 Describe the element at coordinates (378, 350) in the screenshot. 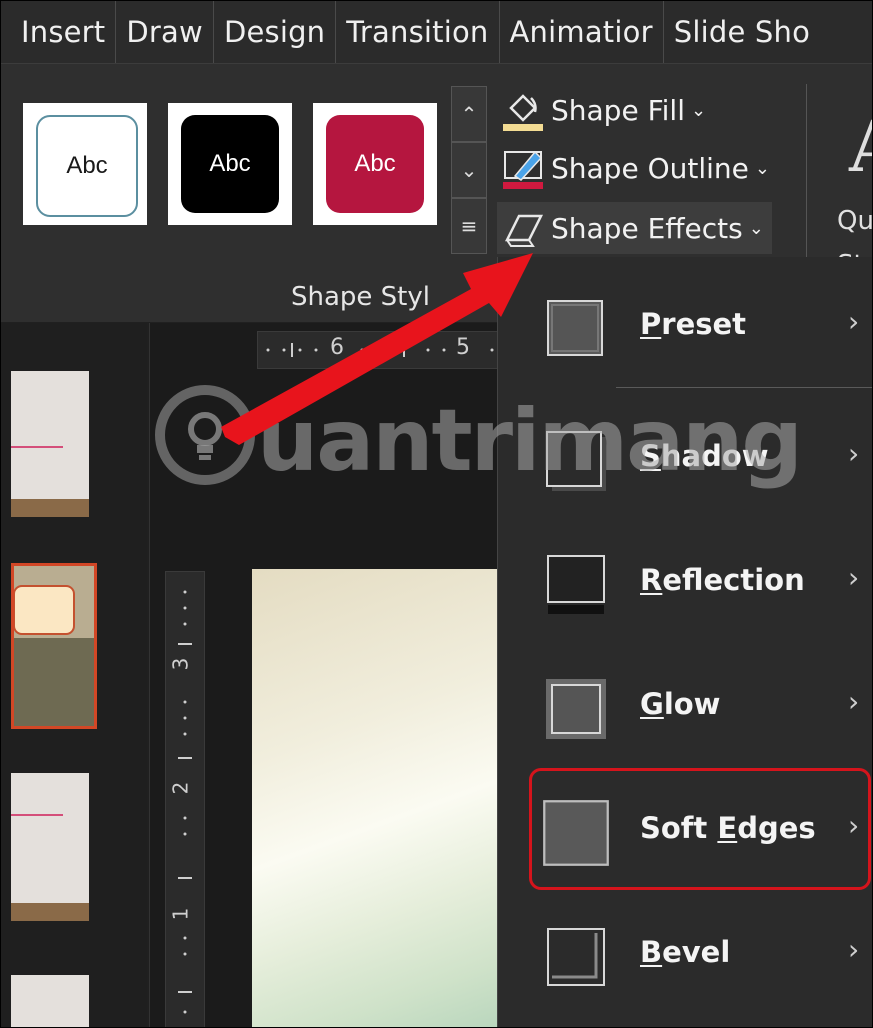

I see `horizontal-ruler: 6 5` at that location.